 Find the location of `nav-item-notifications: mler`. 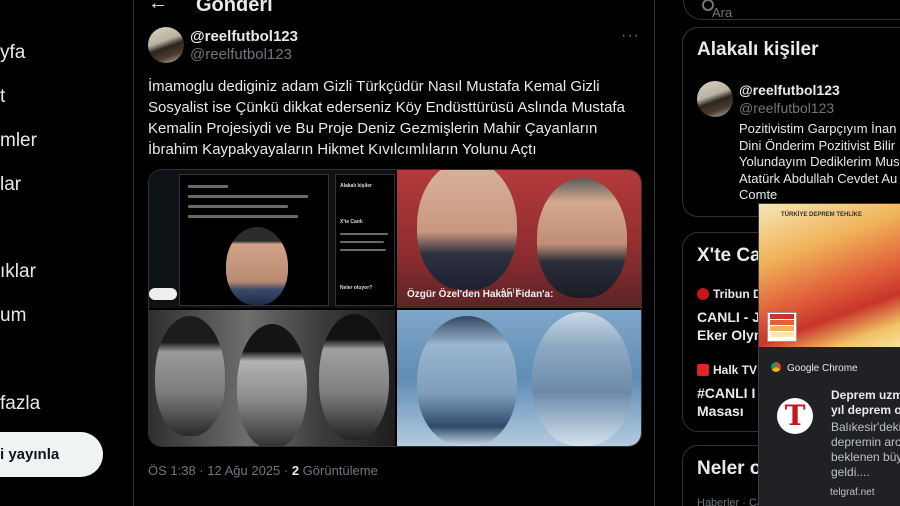

nav-item-notifications: mler is located at coordinates (18, 141).